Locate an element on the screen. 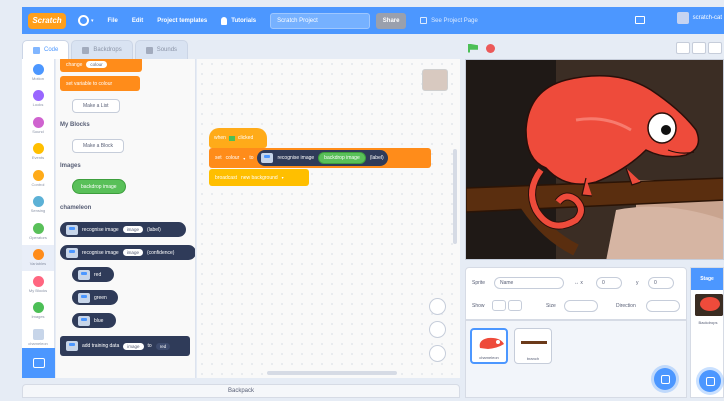 The width and height of the screenshot is (724, 401). green-flag-button is located at coordinates (473, 48).